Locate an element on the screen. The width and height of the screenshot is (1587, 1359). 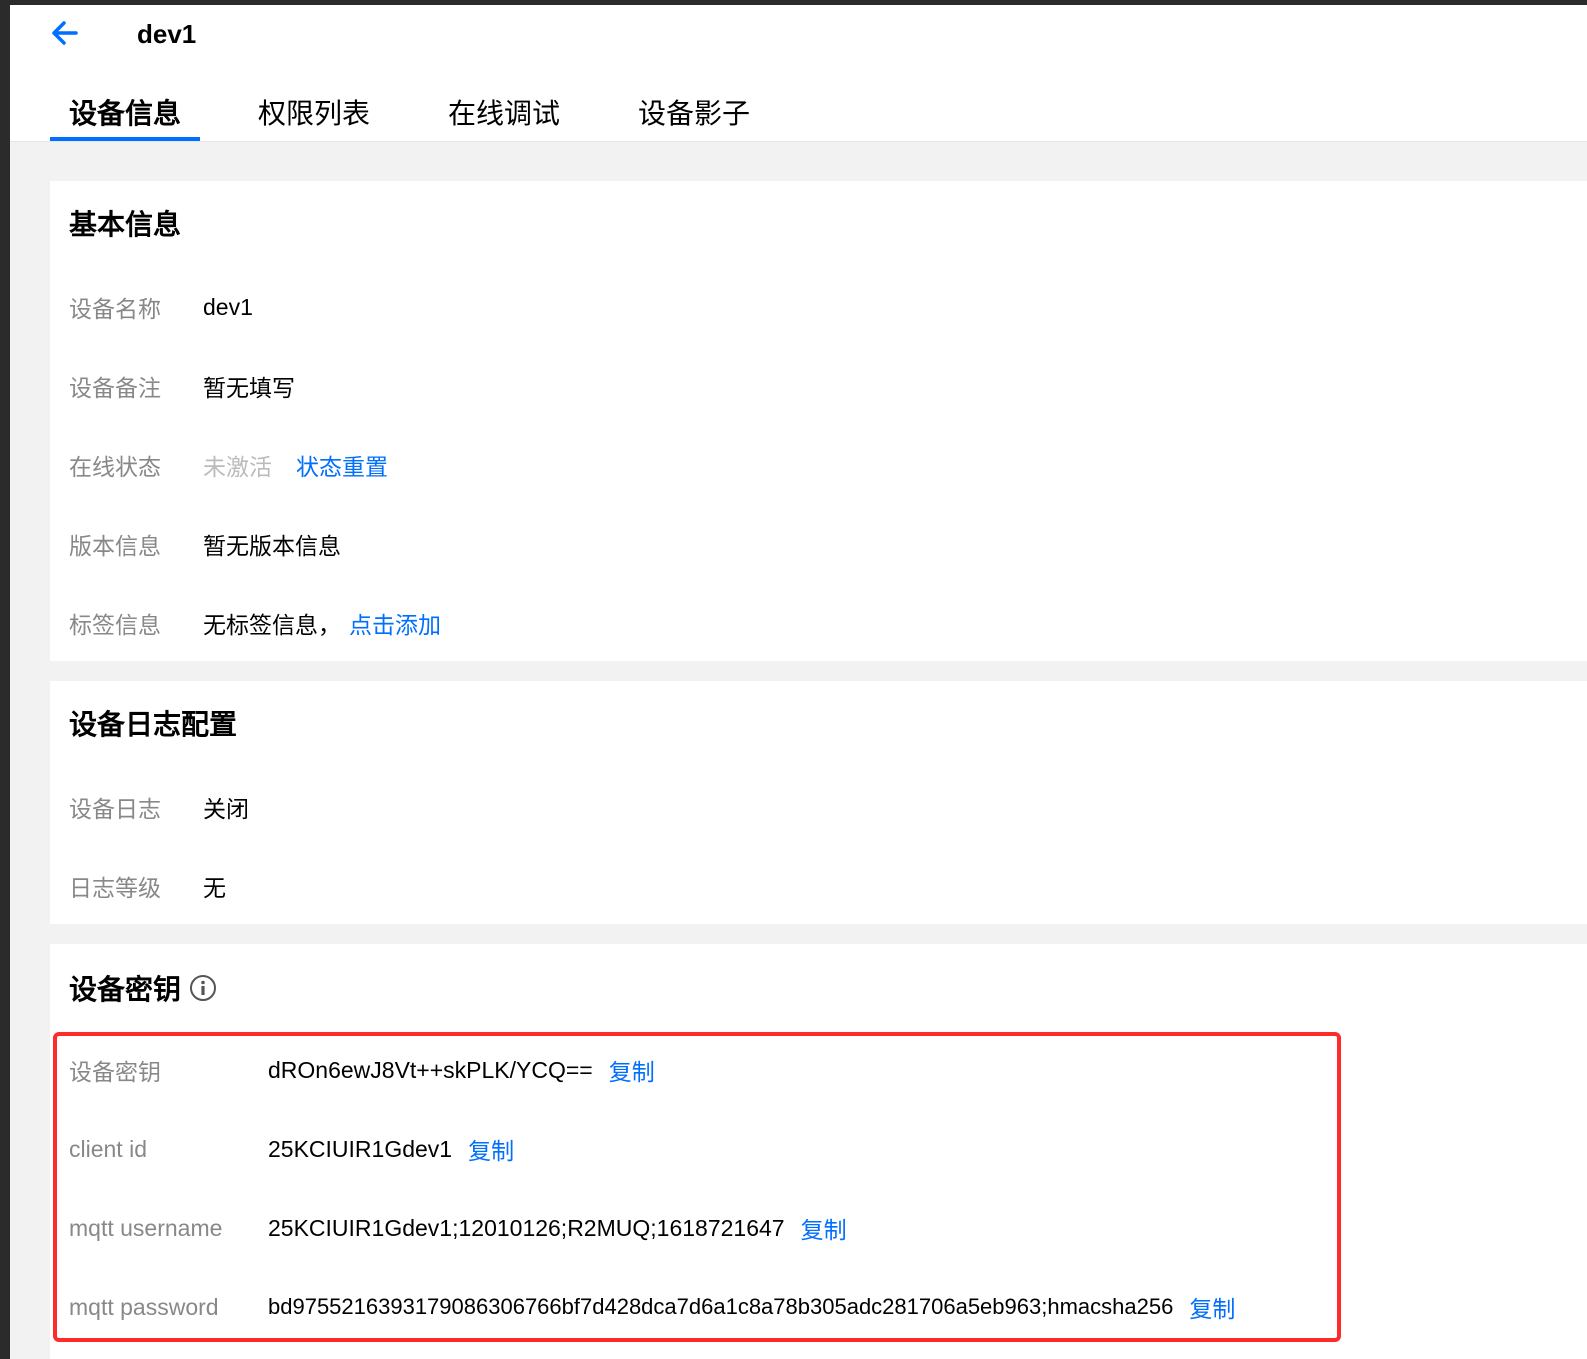
log-level-row: 日志等级 无 is located at coordinates (147, 886).